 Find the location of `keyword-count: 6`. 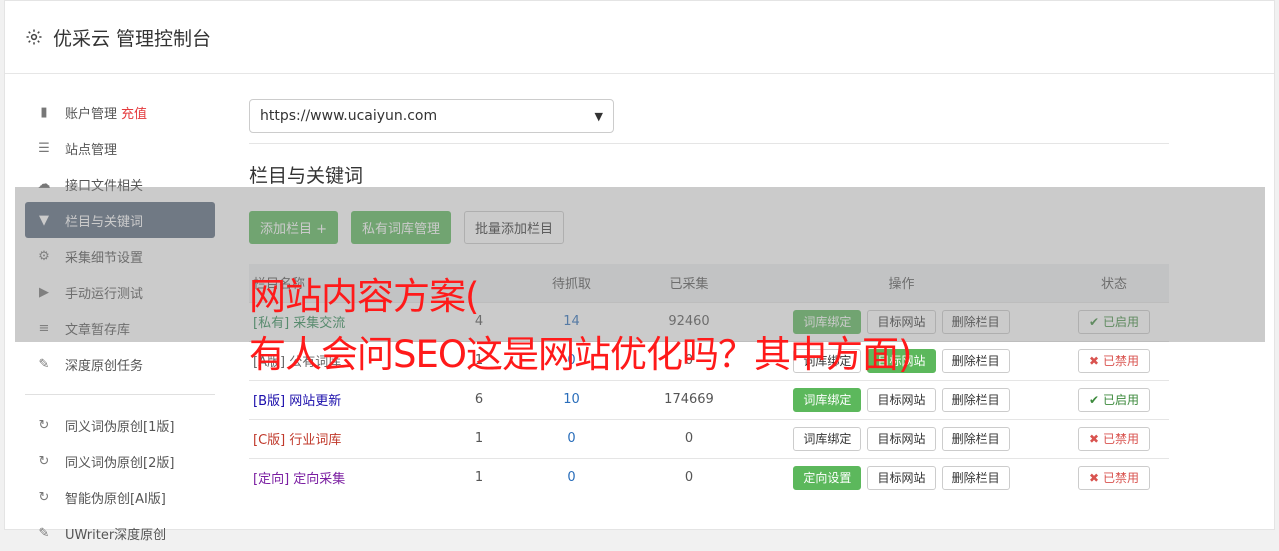

keyword-count: 6 is located at coordinates (479, 399).